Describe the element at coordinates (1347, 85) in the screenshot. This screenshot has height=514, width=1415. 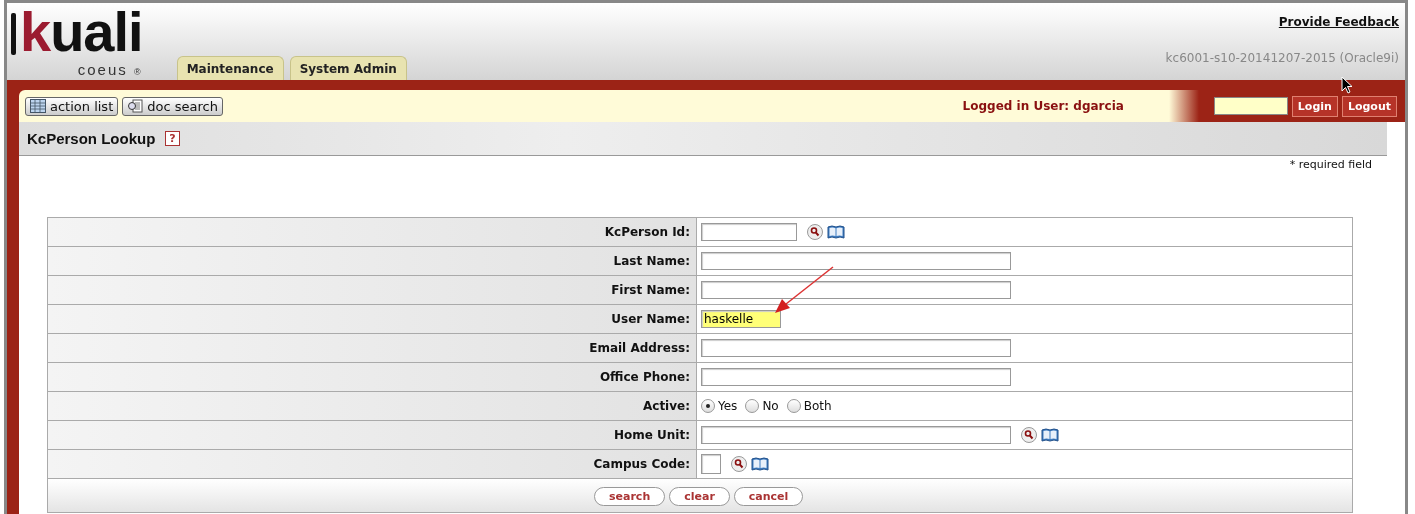
I see `mouse-cursor-icon` at that location.